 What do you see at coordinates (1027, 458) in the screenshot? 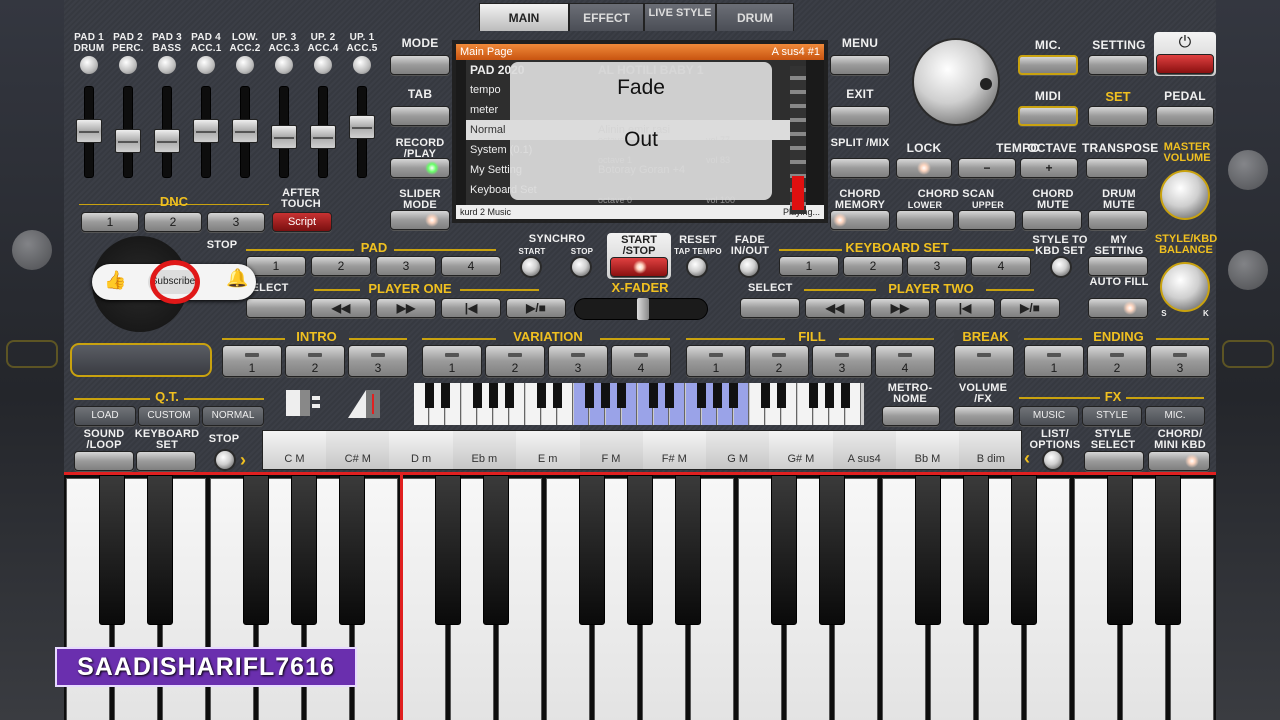
I see `chord-scroll-left-icon: ‹` at bounding box center [1027, 458].